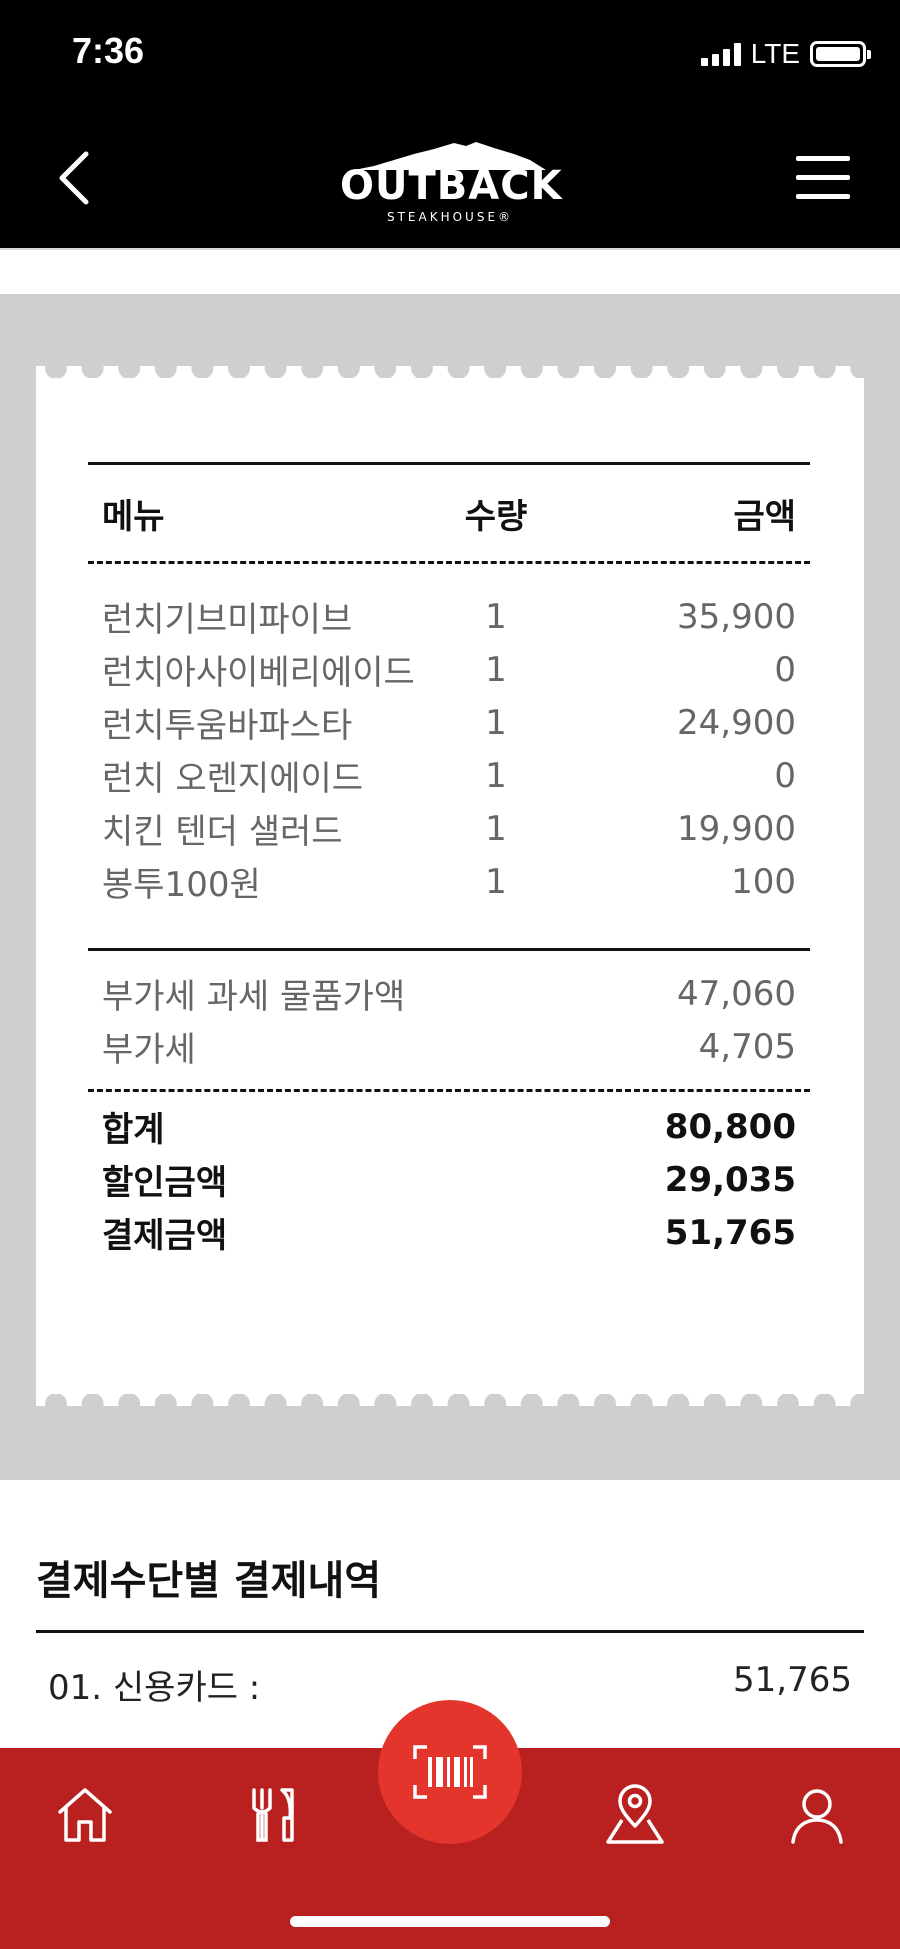 This screenshot has width=900, height=1949. I want to click on nav-profile, so click(817, 1815).